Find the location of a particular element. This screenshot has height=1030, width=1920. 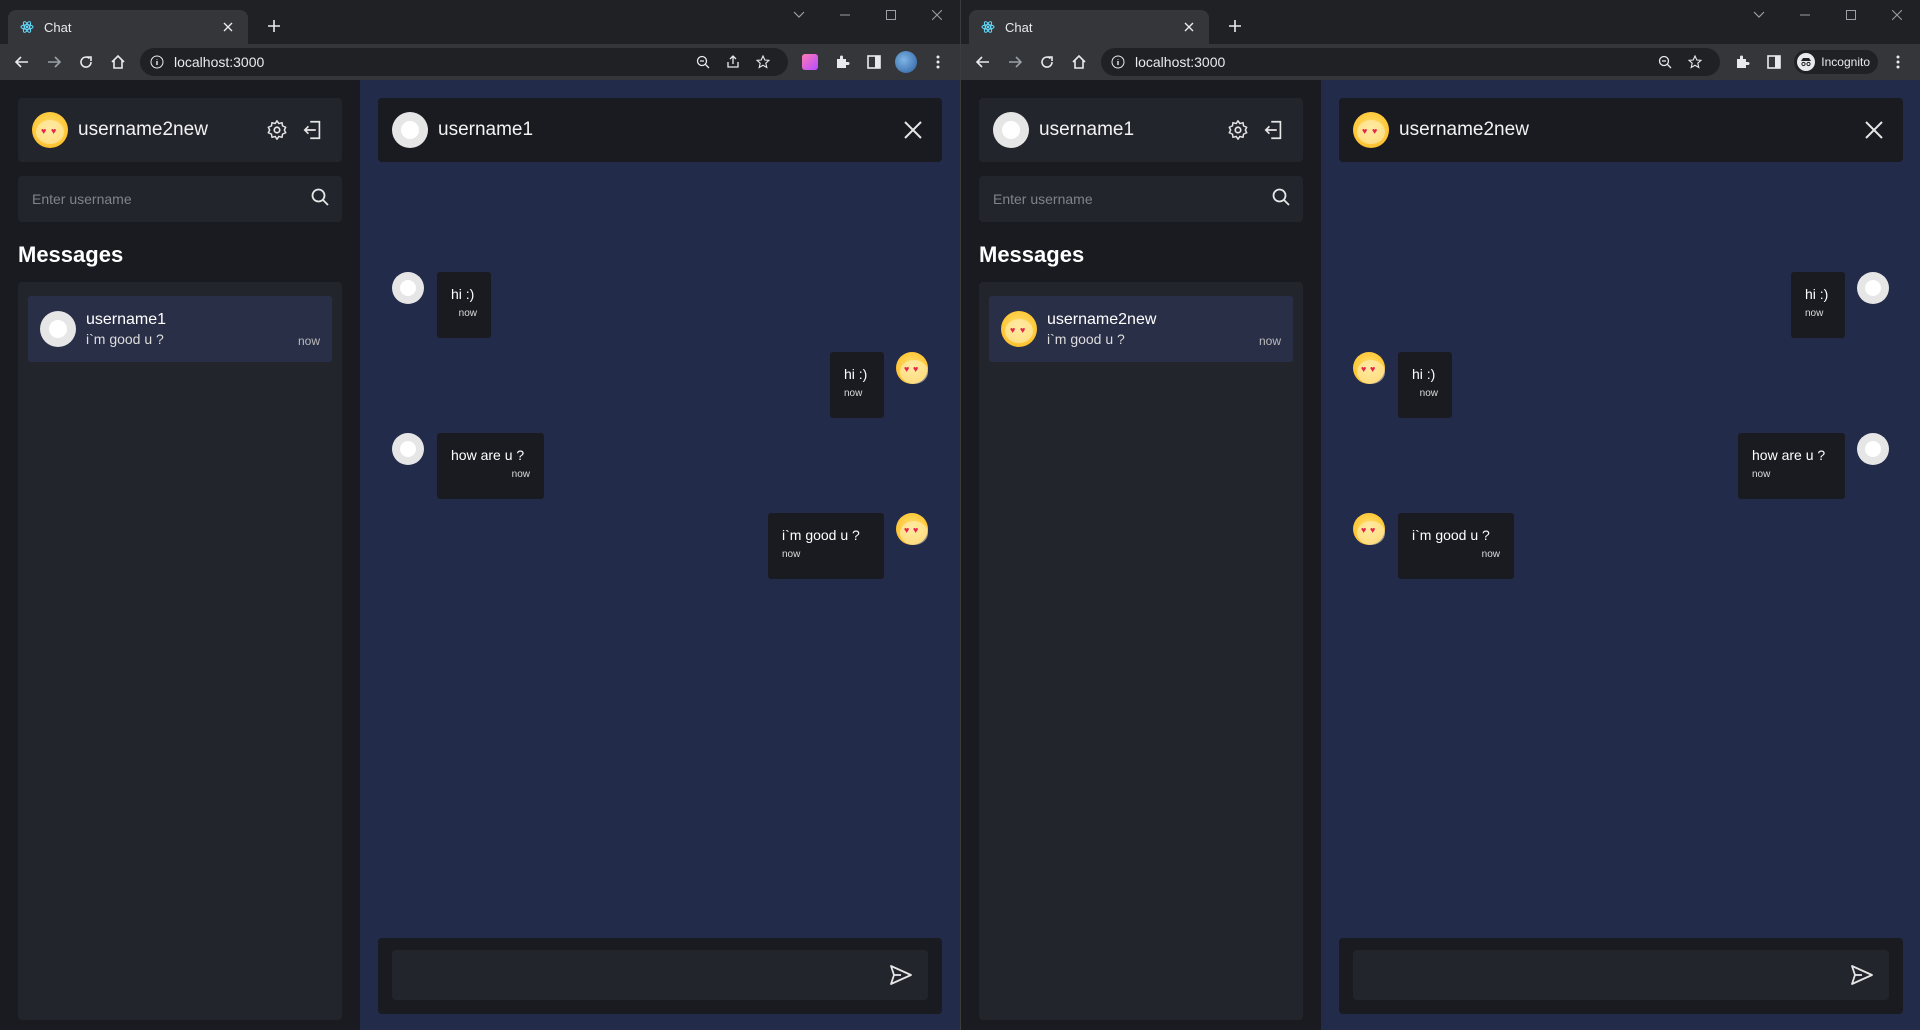

extension-icon is located at coordinates (810, 62).